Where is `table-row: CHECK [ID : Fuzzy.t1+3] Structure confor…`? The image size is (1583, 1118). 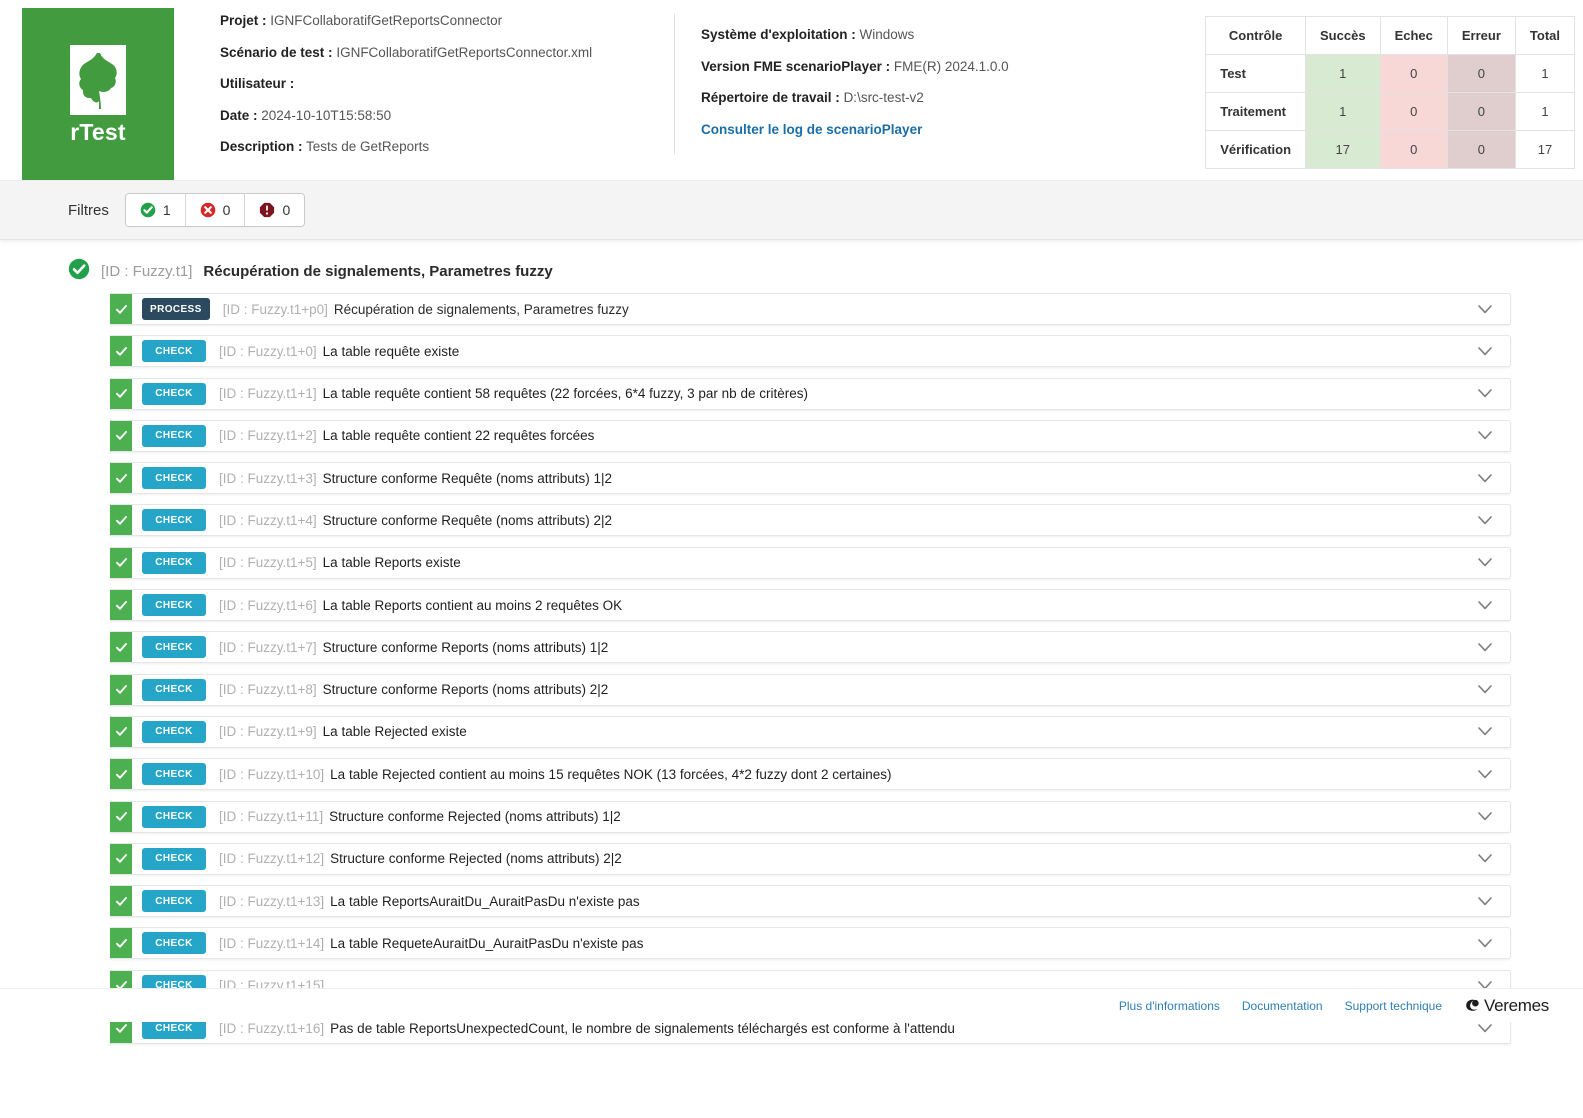 table-row: CHECK [ID : Fuzzy.t1+3] Structure confor… is located at coordinates (810, 478).